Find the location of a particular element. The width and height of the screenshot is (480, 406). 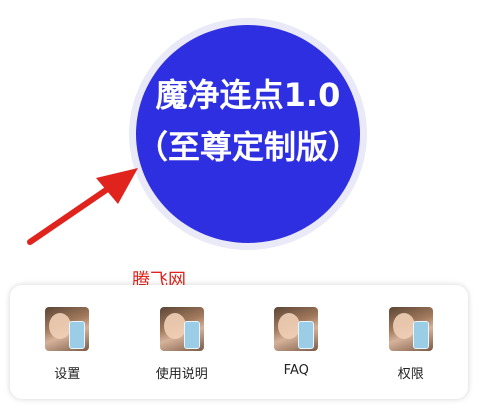

menu-item-instructions: 使用说明 is located at coordinates (182, 333).